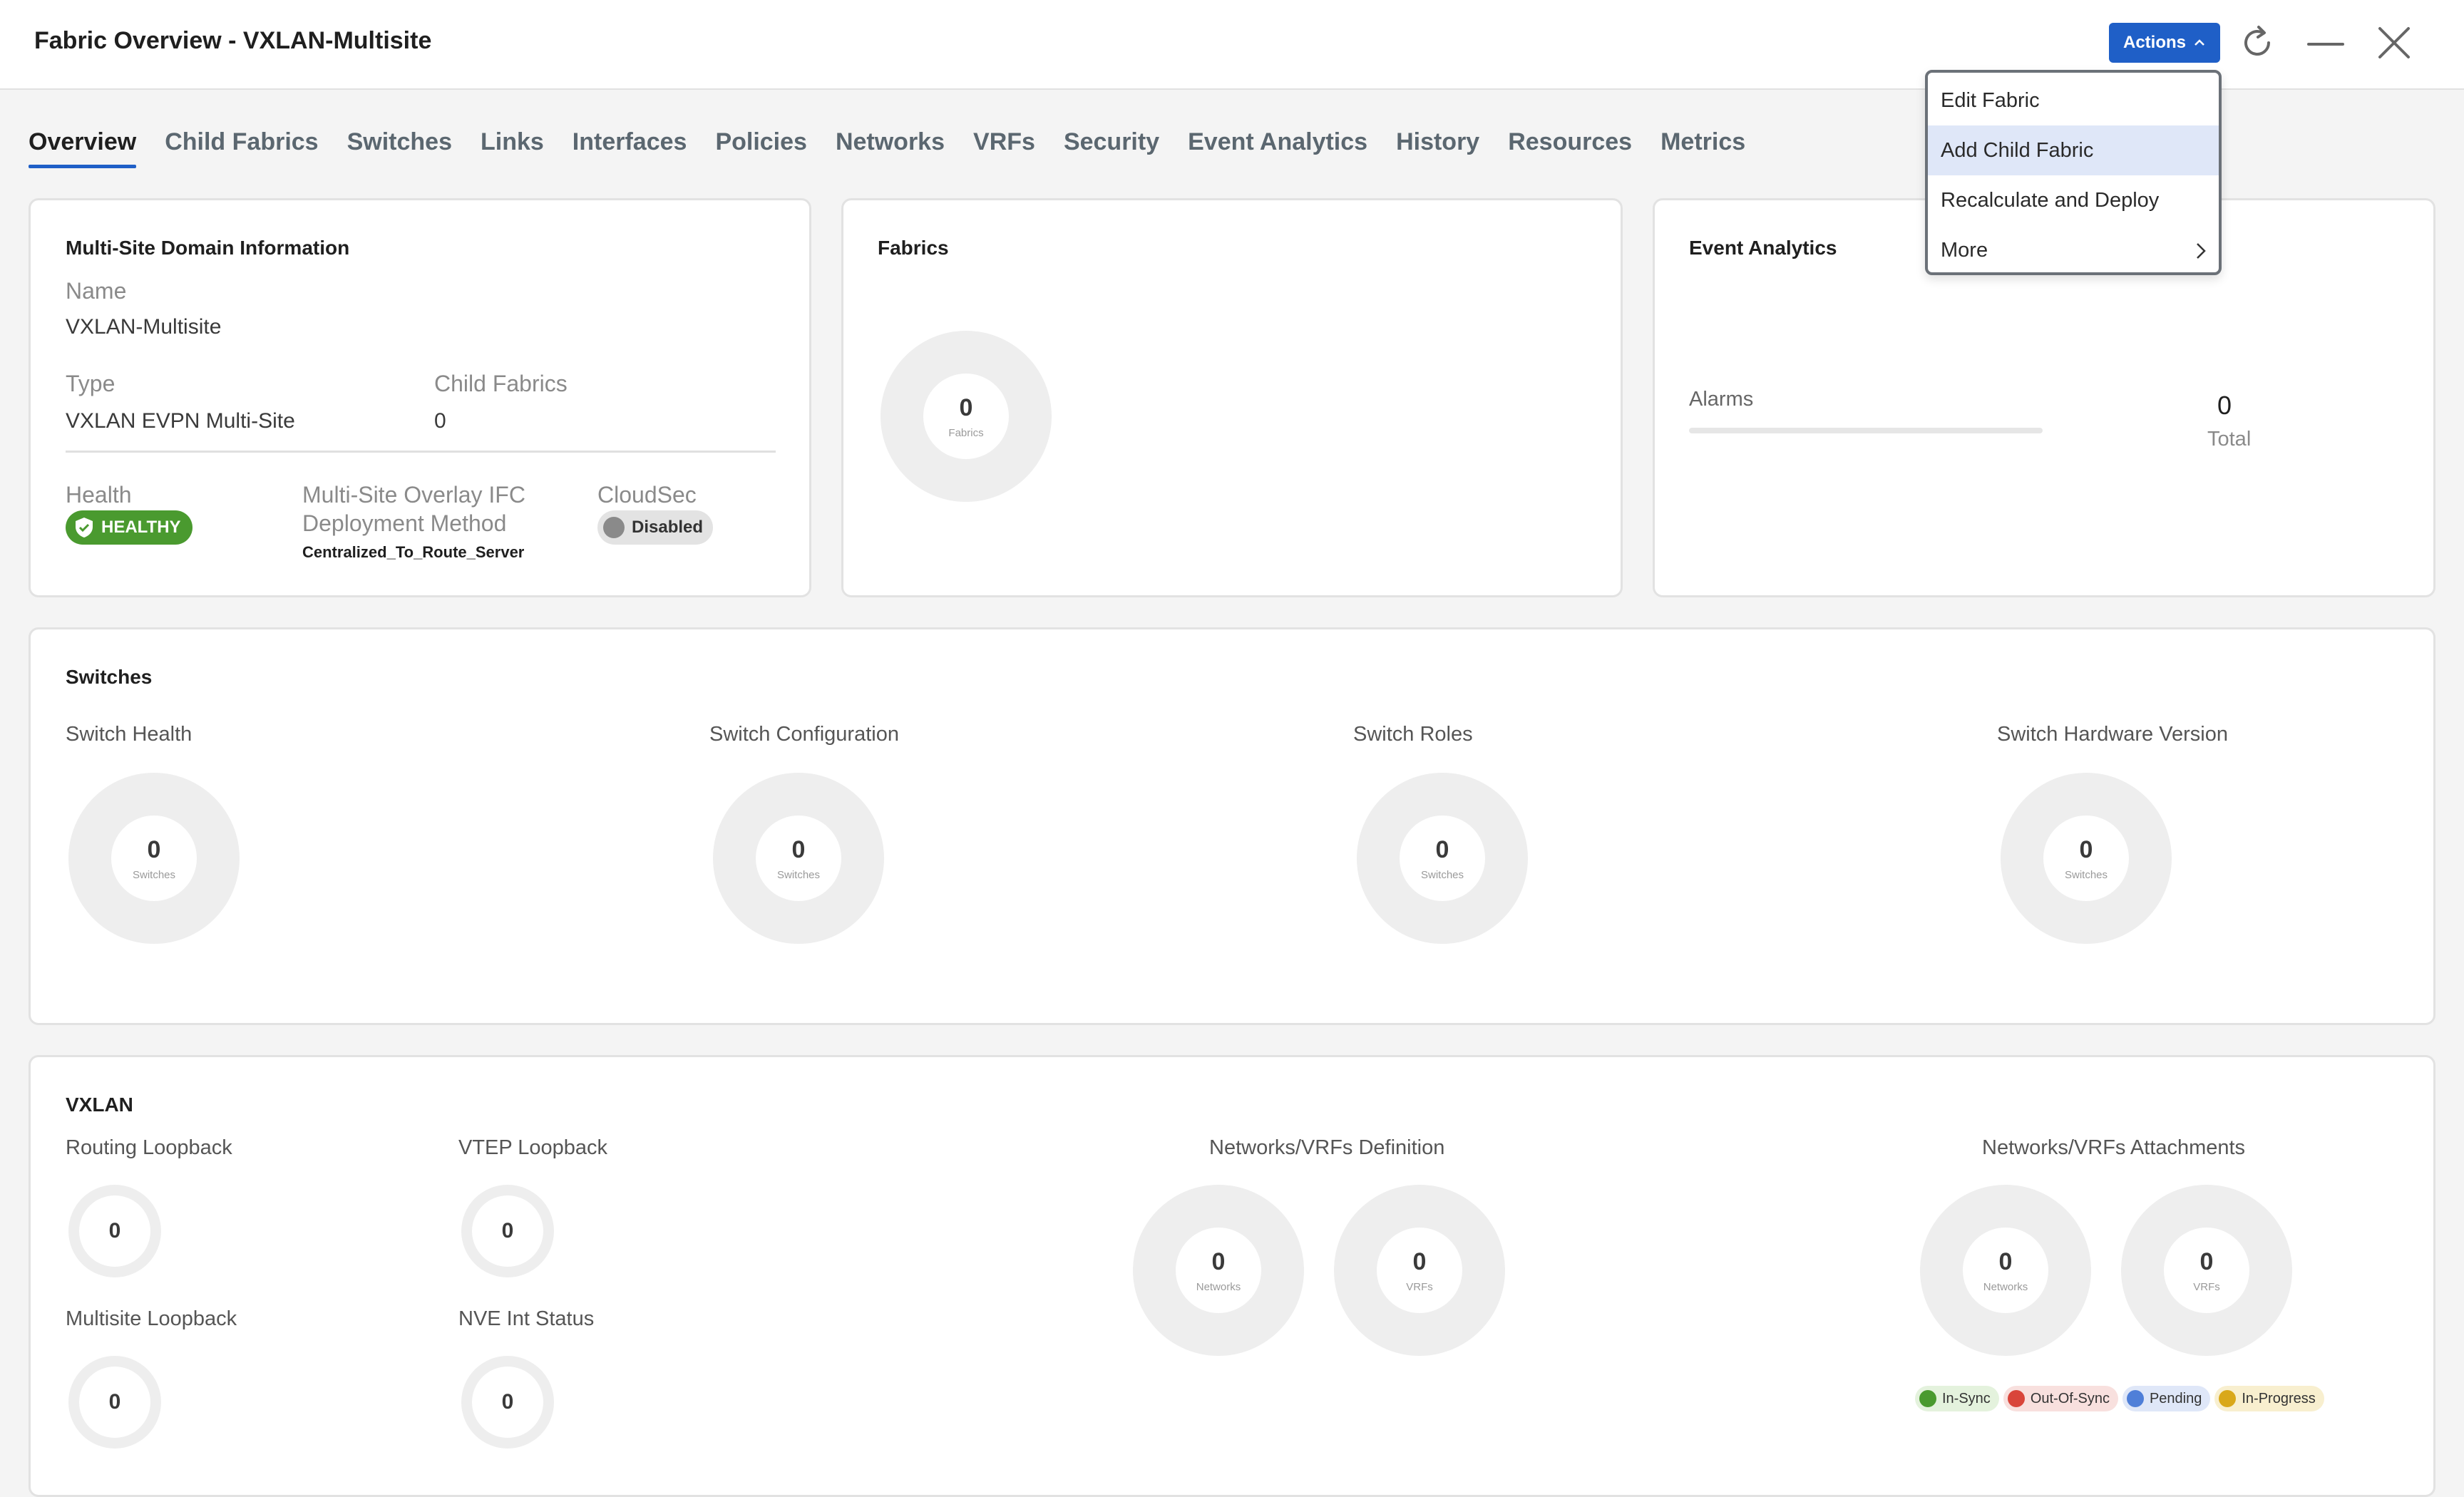 The width and height of the screenshot is (2464, 1497). What do you see at coordinates (83, 145) in the screenshot?
I see `tab-overview: Overview` at bounding box center [83, 145].